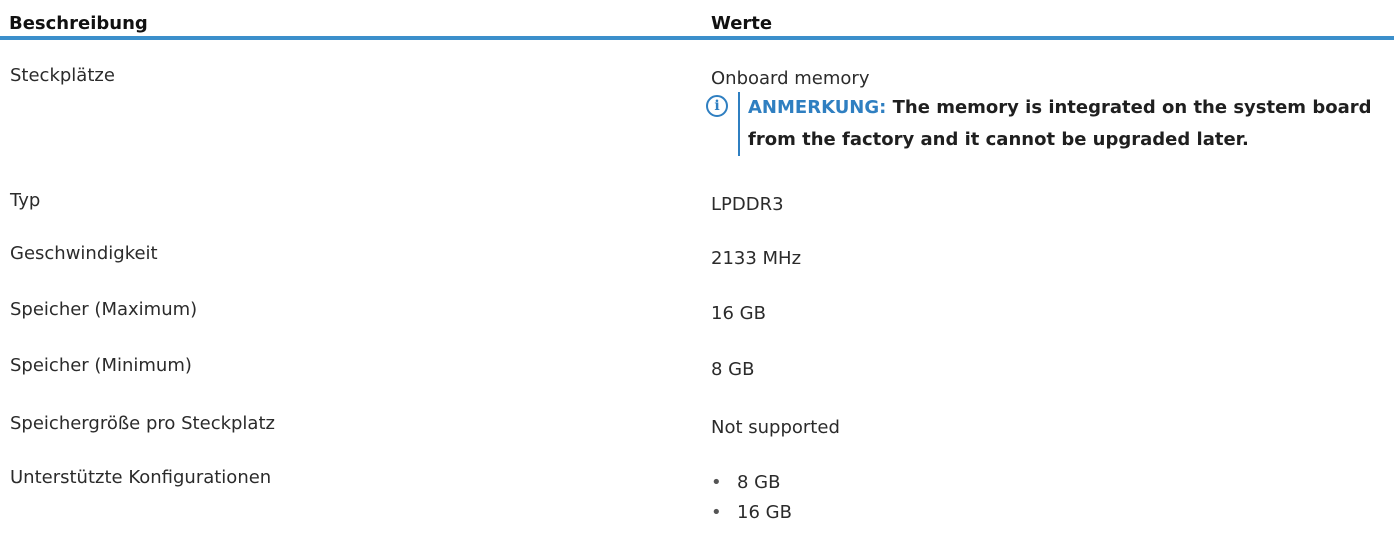 Image resolution: width=1394 pixels, height=533 pixels. Describe the element at coordinates (101, 365) in the screenshot. I see `row-label: Speicher (Minimum)` at that location.